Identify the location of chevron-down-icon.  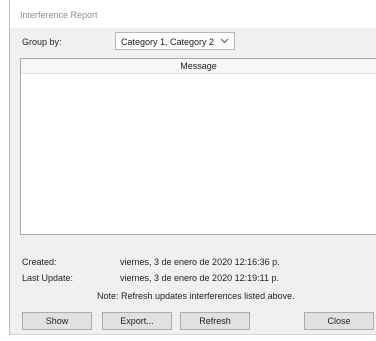
(224, 41).